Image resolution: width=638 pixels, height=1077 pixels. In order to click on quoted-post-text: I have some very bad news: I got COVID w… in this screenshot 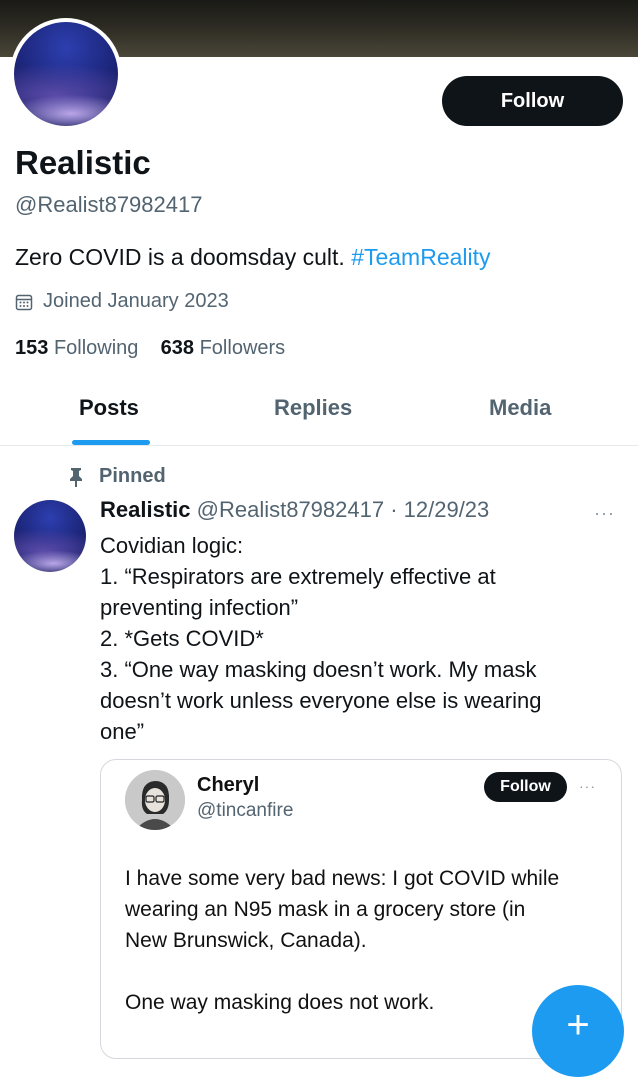, I will do `click(342, 940)`.